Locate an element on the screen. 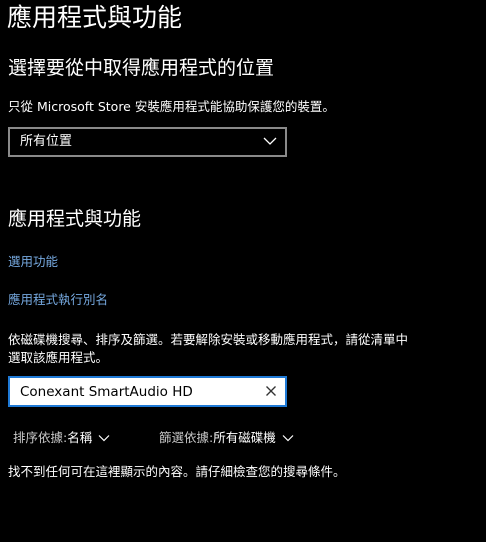 The width and height of the screenshot is (486, 542). close-icon is located at coordinates (271, 391).